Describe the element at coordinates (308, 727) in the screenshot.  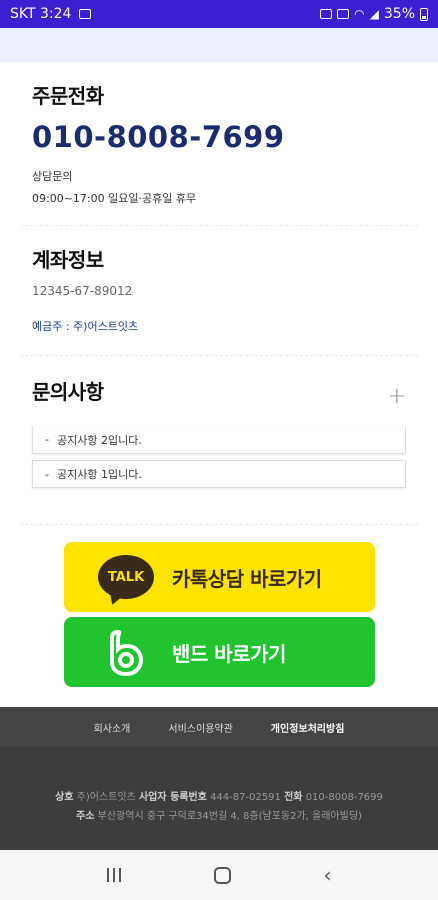
I see `footer-link-privacy: 개인정보처리방침` at that location.